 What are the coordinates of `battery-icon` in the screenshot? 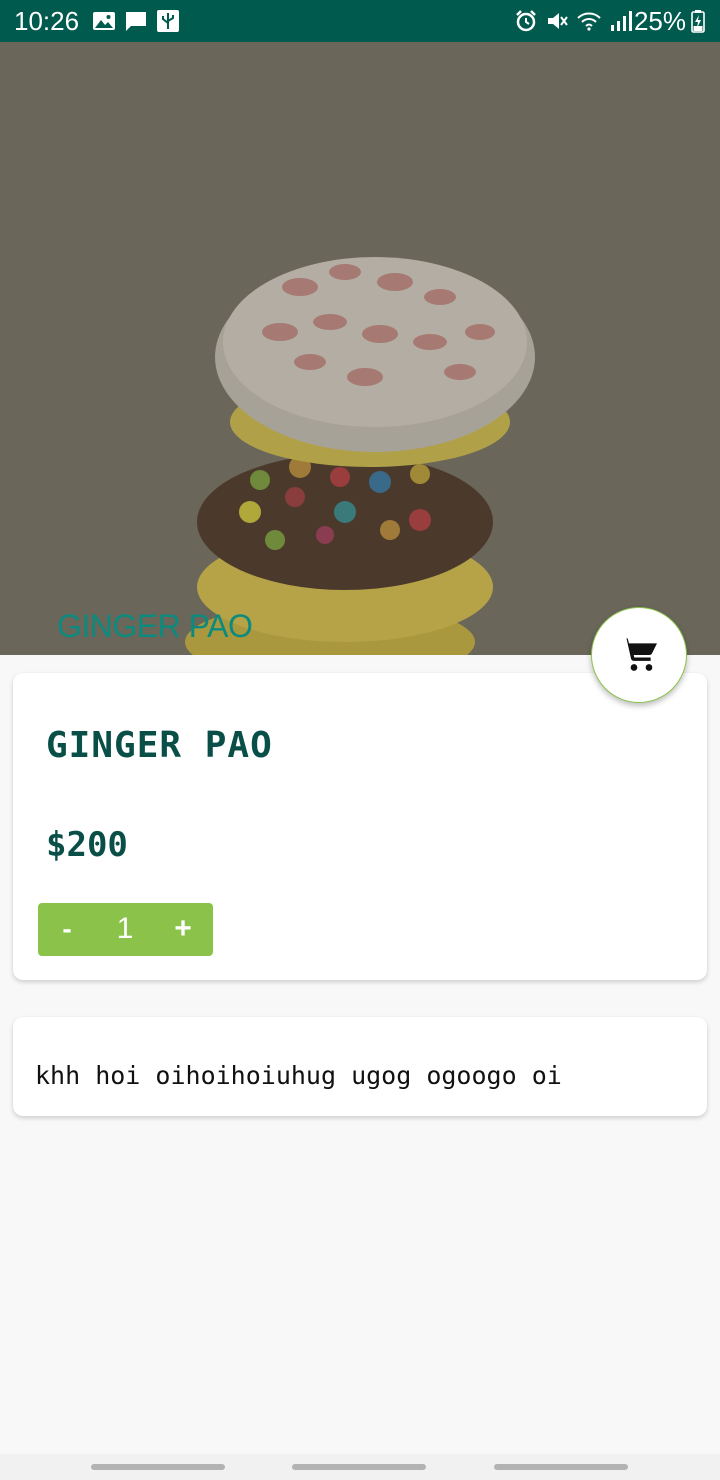 It's located at (698, 21).